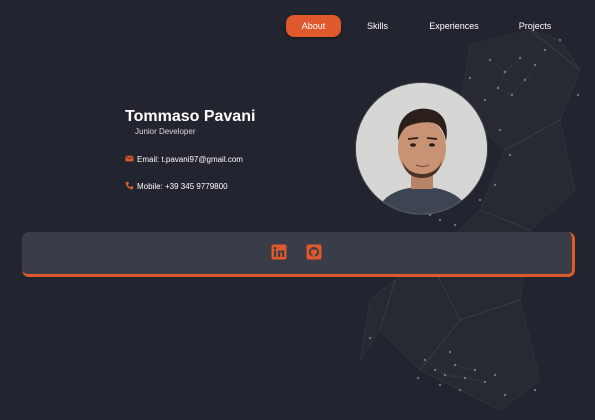  I want to click on nav-projects: Projects, so click(535, 26).